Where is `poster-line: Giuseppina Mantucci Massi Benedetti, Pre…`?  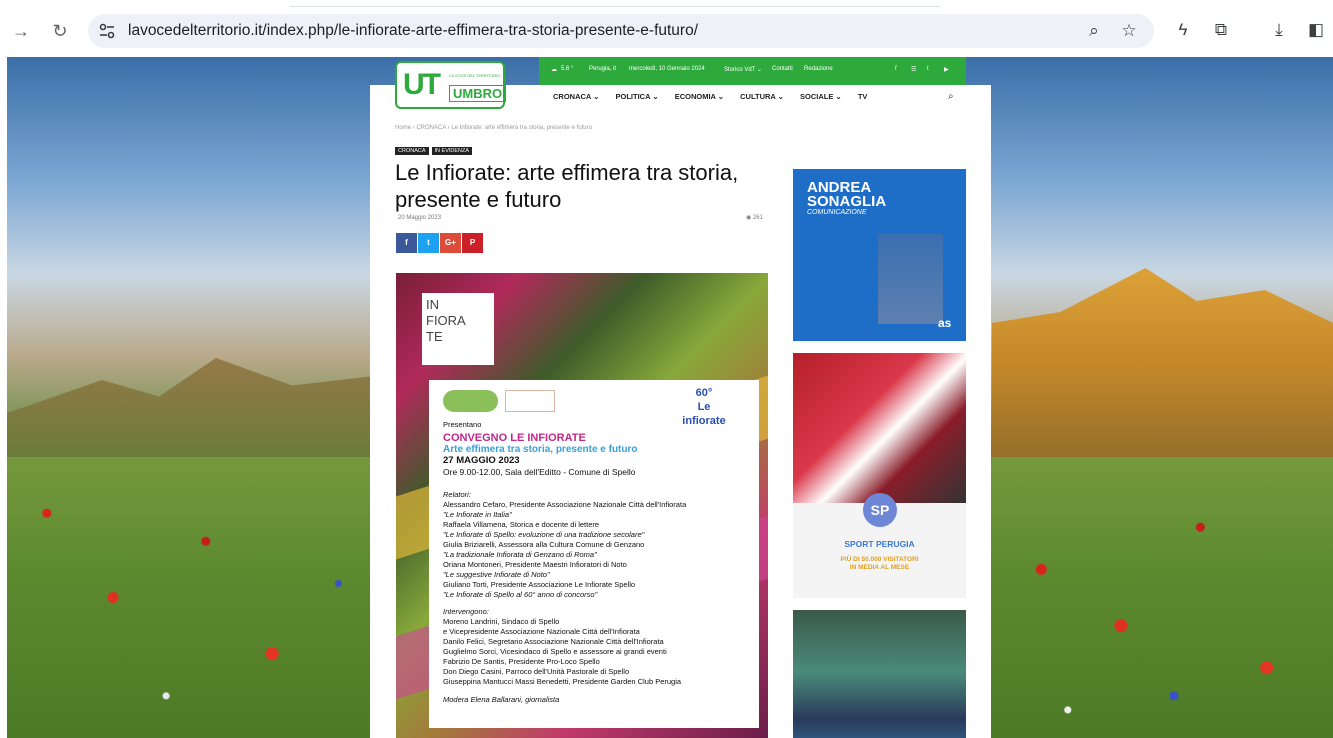
poster-line: Giuseppina Mantucci Massi Benedetti, Pre… is located at coordinates (562, 681).